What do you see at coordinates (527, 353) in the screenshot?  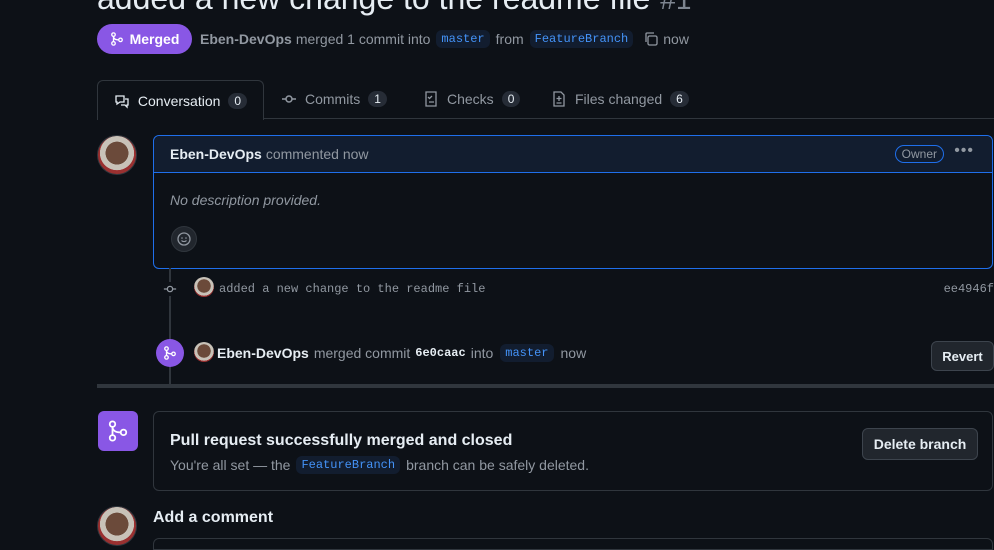 I see `merge-branch-label: master` at bounding box center [527, 353].